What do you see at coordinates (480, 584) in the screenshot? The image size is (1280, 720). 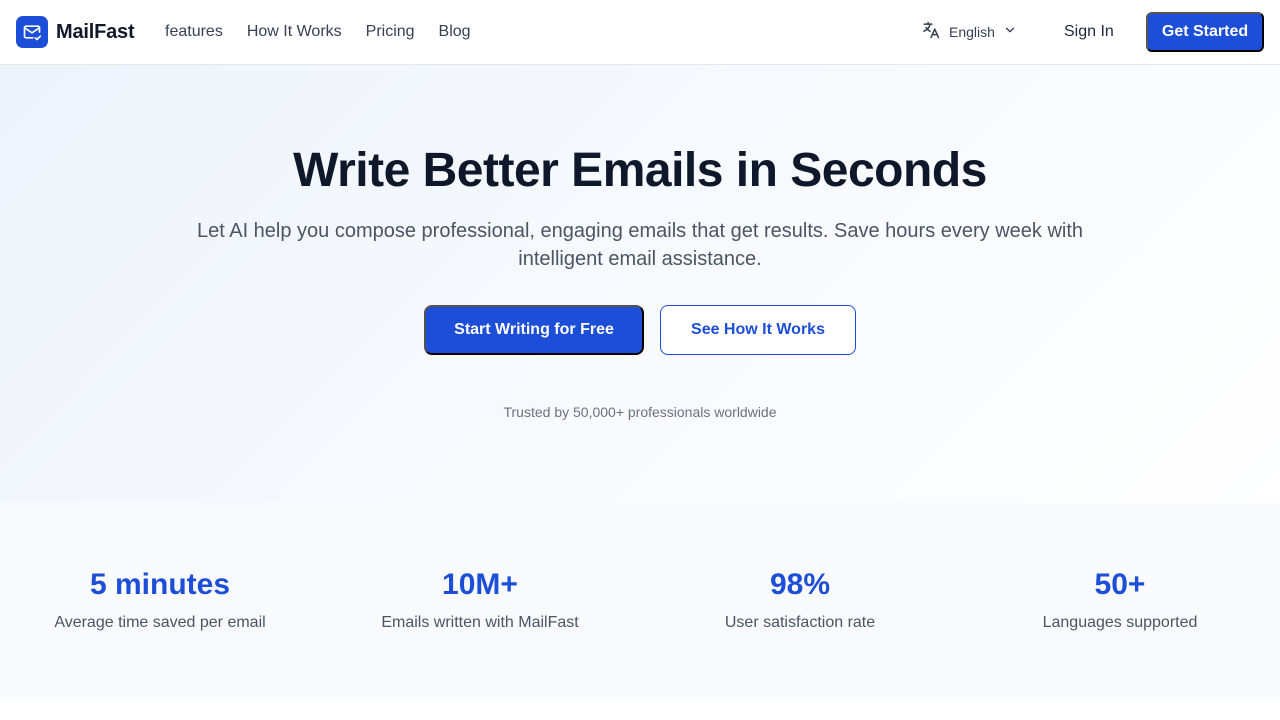 I see `stat-value: 10M+` at bounding box center [480, 584].